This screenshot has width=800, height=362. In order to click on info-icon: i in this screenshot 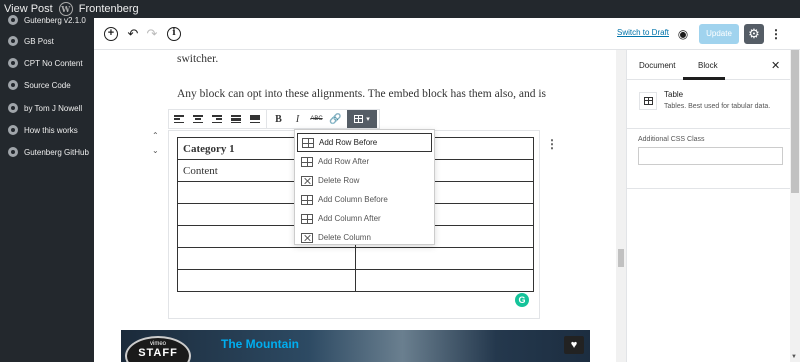, I will do `click(174, 34)`.